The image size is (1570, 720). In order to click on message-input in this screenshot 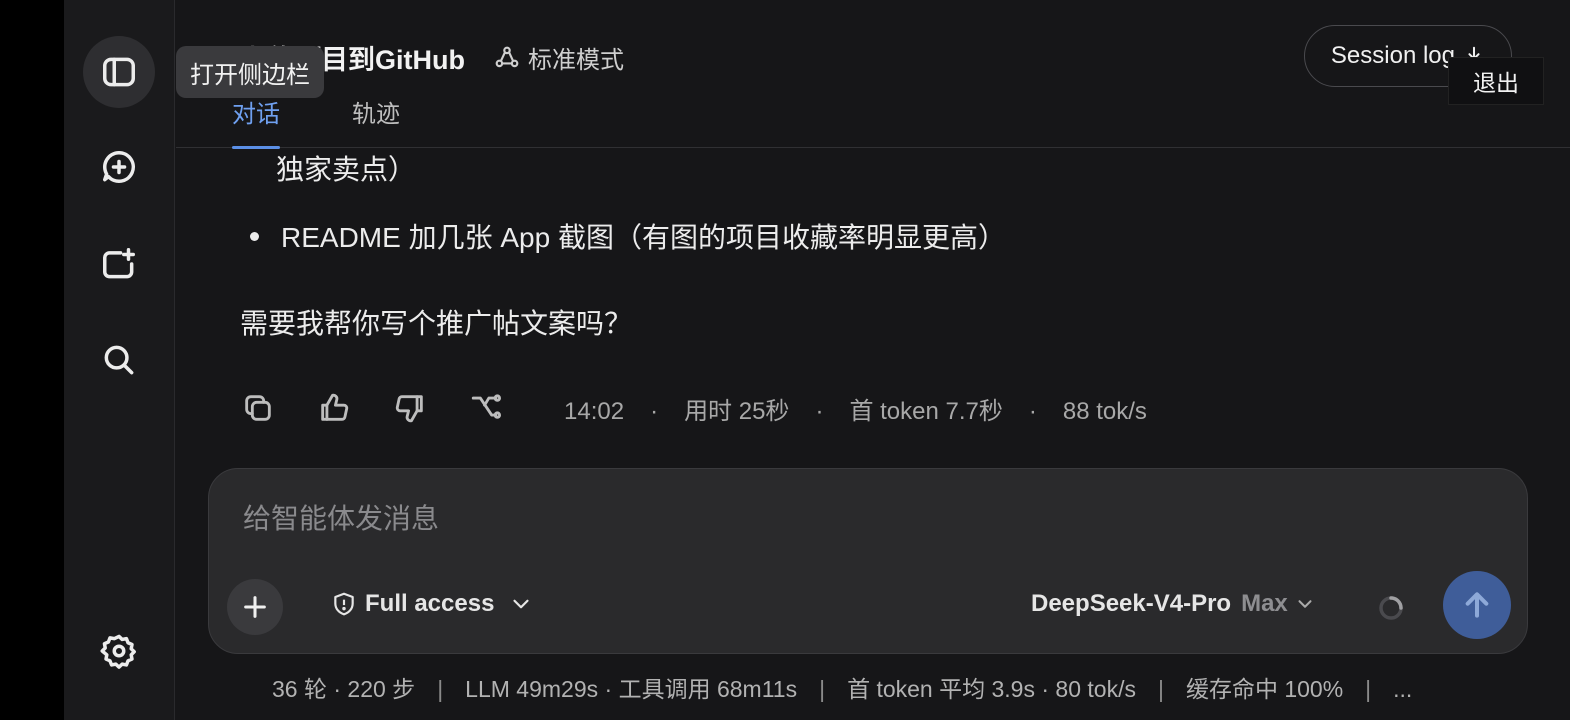, I will do `click(693, 519)`.